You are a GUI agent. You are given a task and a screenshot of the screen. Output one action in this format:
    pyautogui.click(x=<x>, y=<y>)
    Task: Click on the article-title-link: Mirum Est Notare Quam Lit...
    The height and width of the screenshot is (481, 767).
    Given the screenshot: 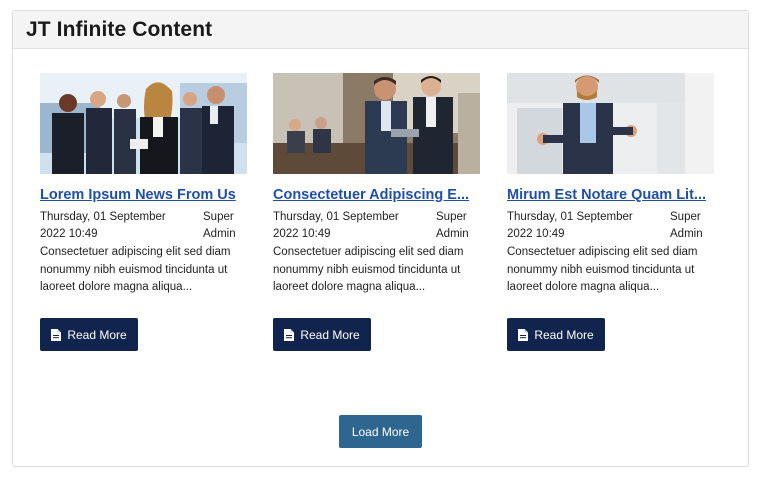 What is the action you would take?
    pyautogui.click(x=610, y=195)
    